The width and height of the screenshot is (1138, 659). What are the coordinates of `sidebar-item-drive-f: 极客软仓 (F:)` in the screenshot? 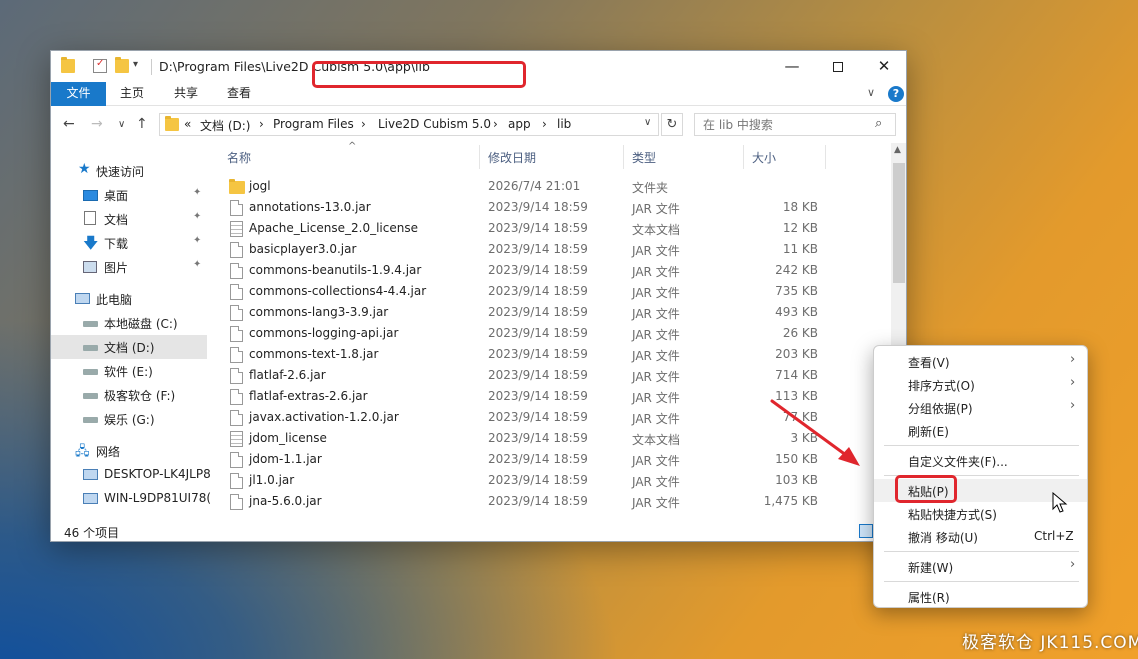 It's located at (129, 395).